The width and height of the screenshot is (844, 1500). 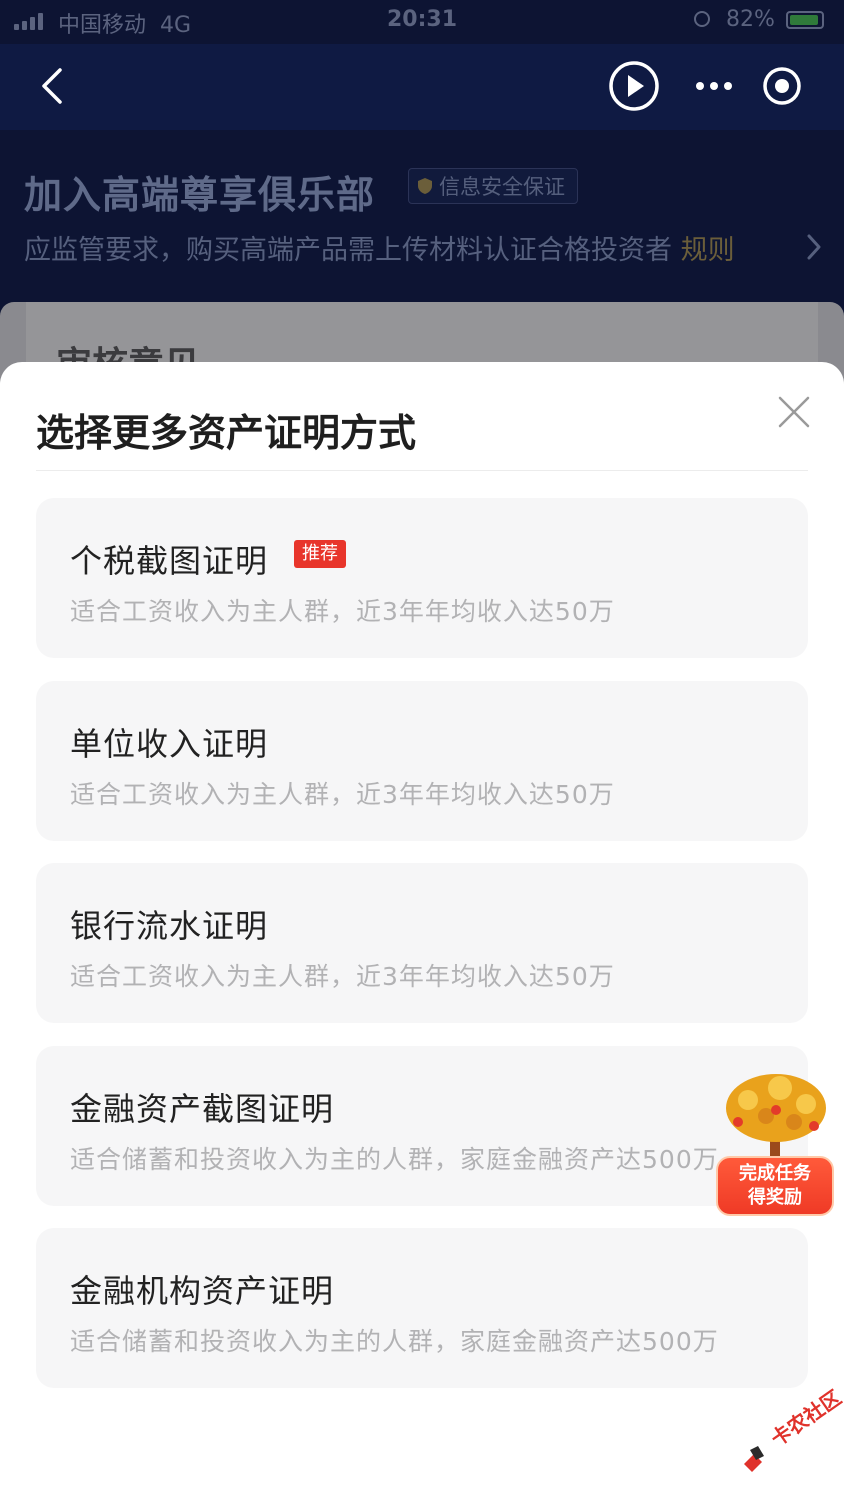 What do you see at coordinates (202, 1291) in the screenshot?
I see `option-title: 金融机构资产证明` at bounding box center [202, 1291].